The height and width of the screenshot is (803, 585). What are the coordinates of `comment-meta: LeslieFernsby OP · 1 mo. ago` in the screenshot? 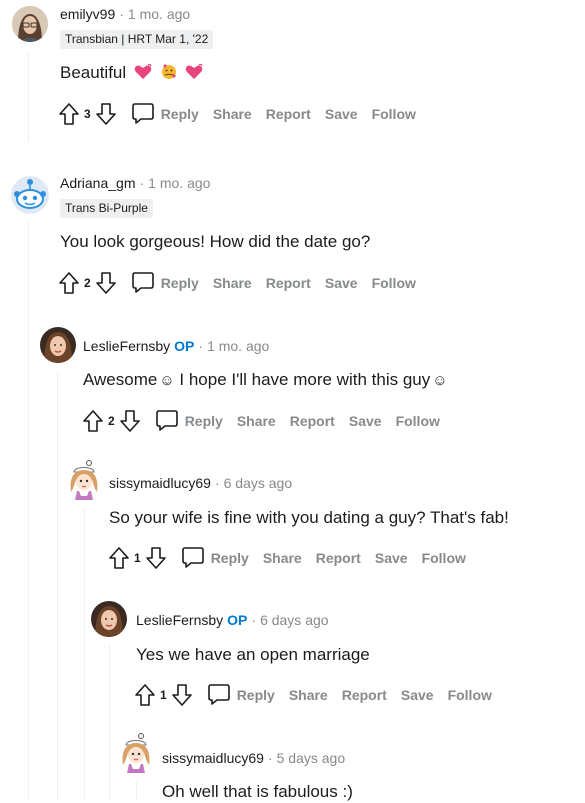 It's located at (176, 346).